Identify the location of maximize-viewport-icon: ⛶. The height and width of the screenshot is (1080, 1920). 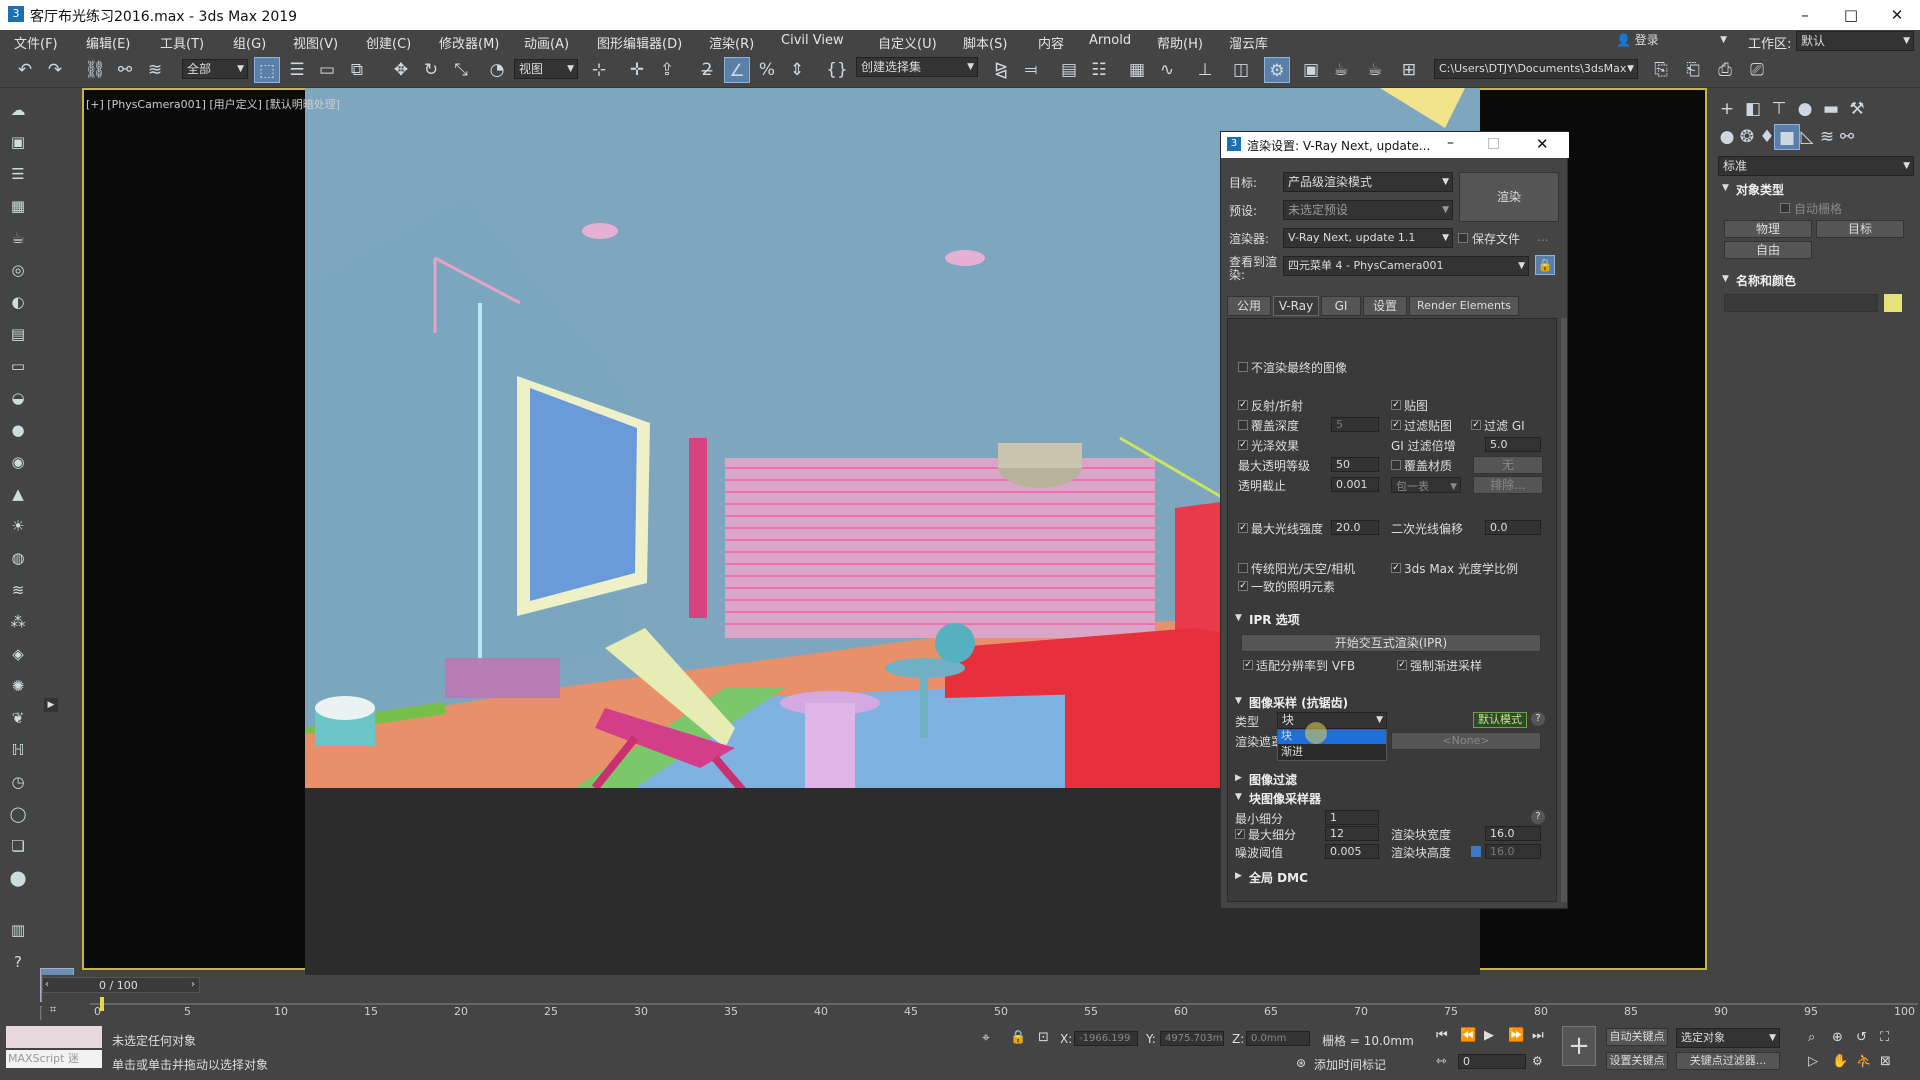
(1884, 1037).